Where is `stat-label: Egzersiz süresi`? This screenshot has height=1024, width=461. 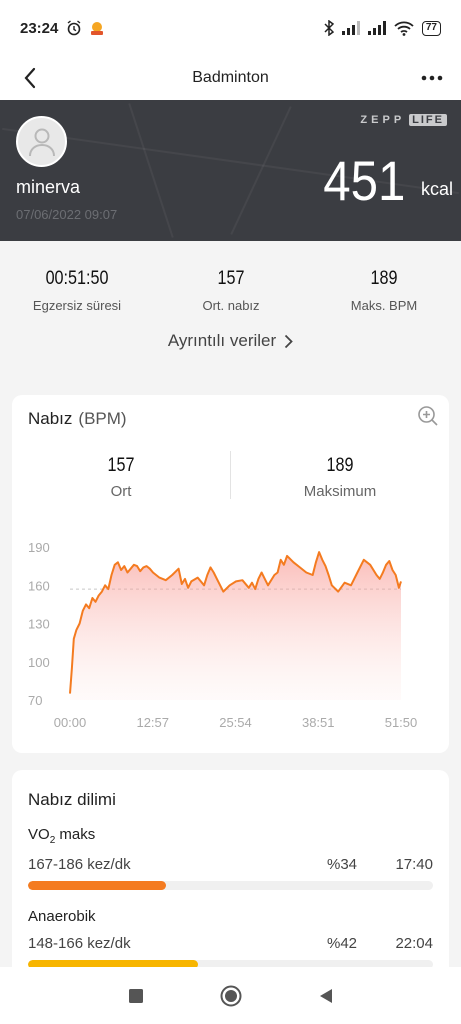 stat-label: Egzersiz süresi is located at coordinates (77, 305).